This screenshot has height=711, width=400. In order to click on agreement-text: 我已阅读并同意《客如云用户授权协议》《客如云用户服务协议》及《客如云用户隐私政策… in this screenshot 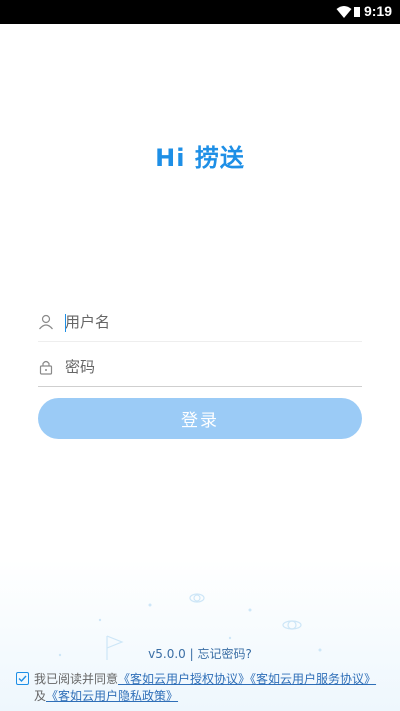, I will do `click(210, 688)`.